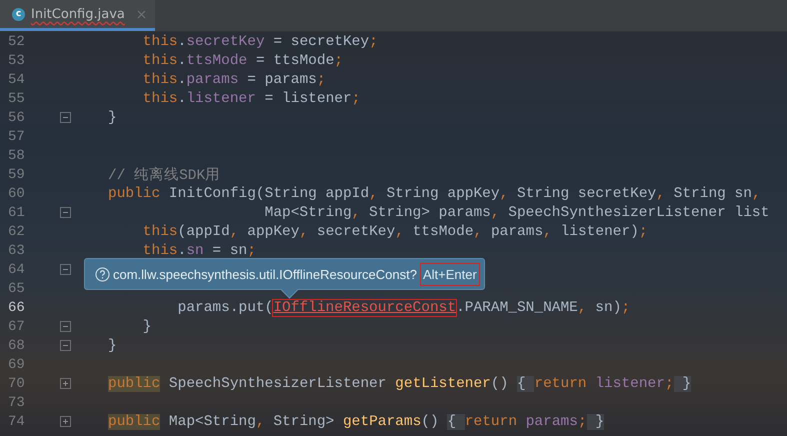  What do you see at coordinates (16, 364) in the screenshot?
I see `line-number: 69` at bounding box center [16, 364].